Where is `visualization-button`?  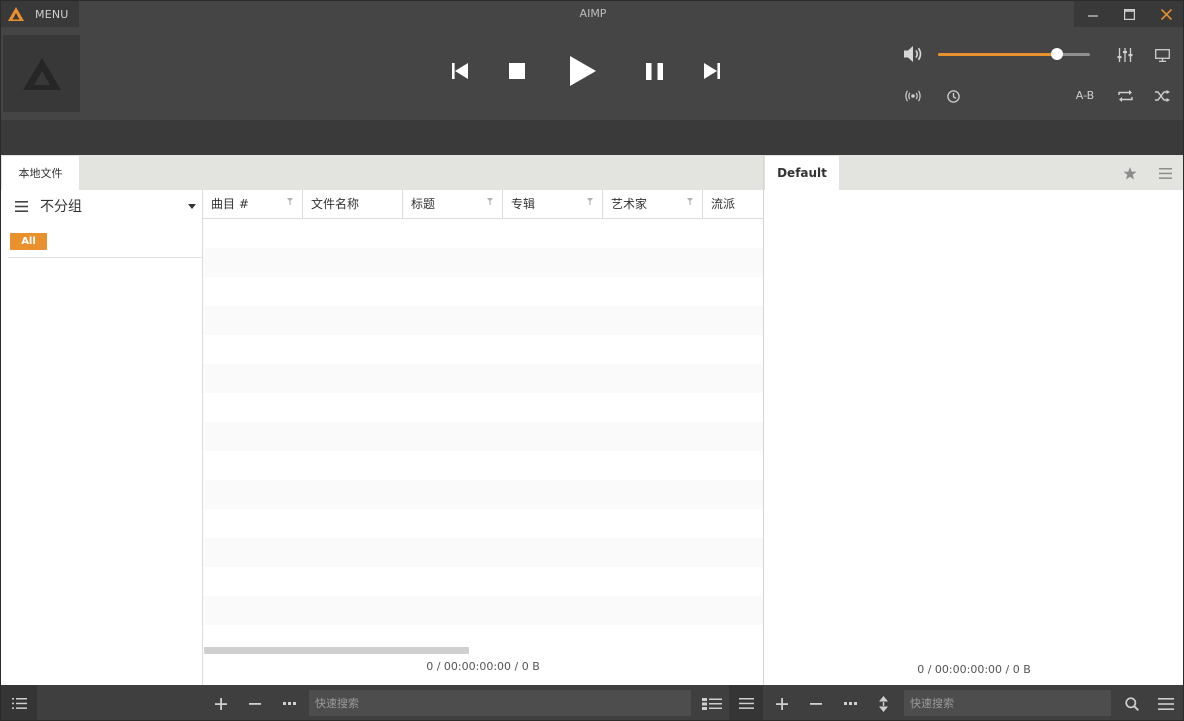
visualization-button is located at coordinates (1162, 55).